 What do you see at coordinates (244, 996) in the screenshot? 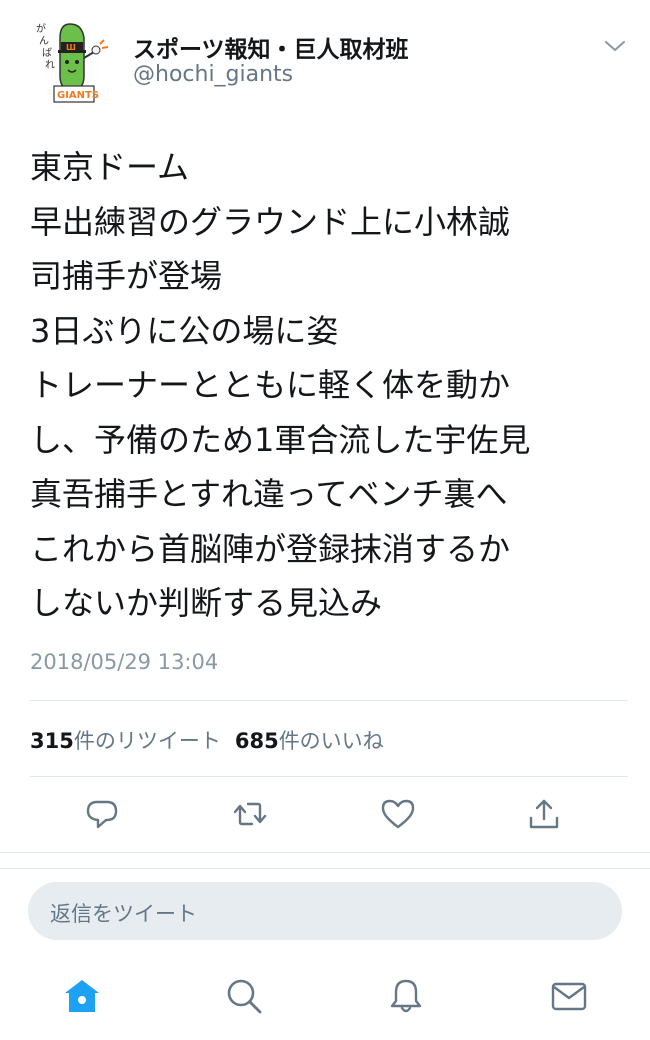
I see `search-icon` at bounding box center [244, 996].